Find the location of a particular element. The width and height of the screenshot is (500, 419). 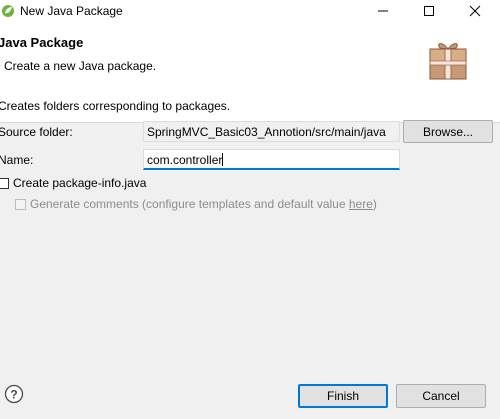

generate-comments-checkbox is located at coordinates (20, 204).